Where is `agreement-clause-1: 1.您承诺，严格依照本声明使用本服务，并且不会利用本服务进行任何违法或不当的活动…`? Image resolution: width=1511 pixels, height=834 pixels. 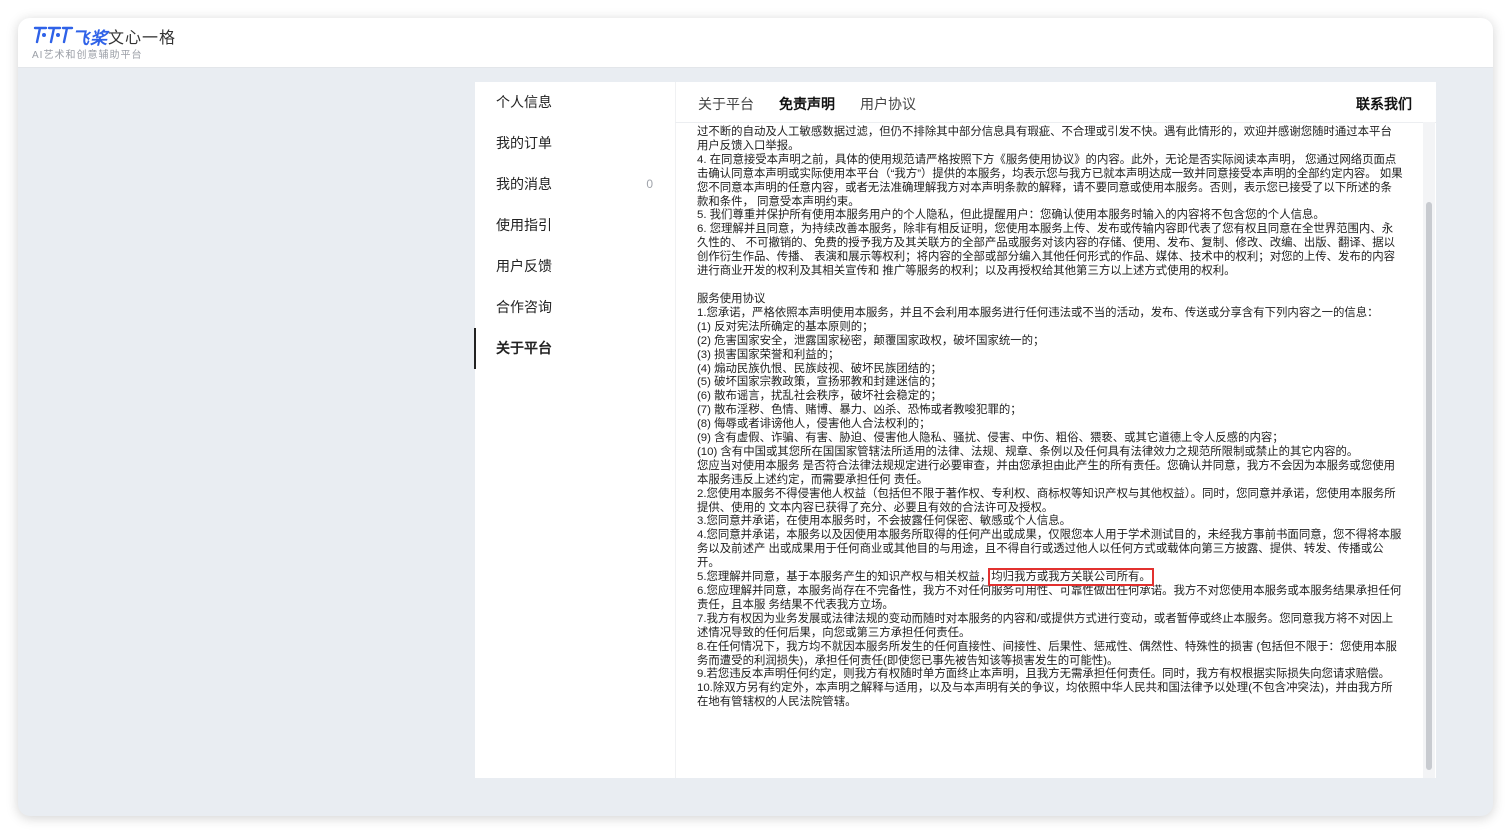 agreement-clause-1: 1.您承诺，严格依照本声明使用本服务，并且不会利用本服务进行任何违法或不当的活动… is located at coordinates (1038, 312).